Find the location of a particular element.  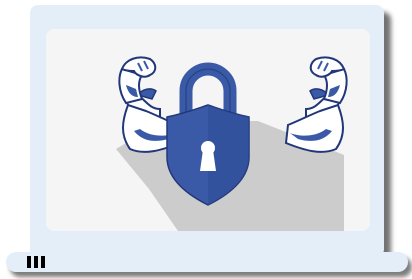

flexing-arm-right-icon is located at coordinates (316, 104).